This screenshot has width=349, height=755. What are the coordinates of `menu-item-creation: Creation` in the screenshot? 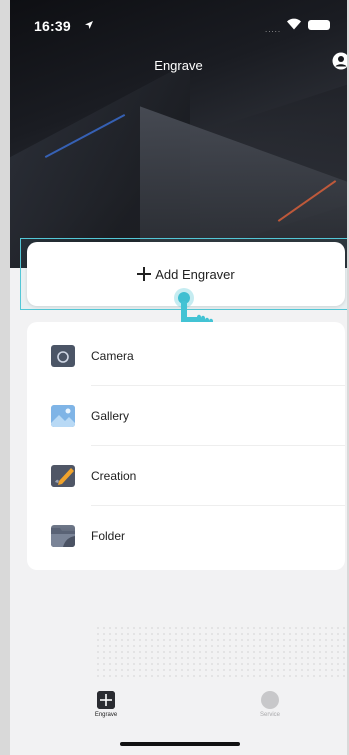 It's located at (186, 476).